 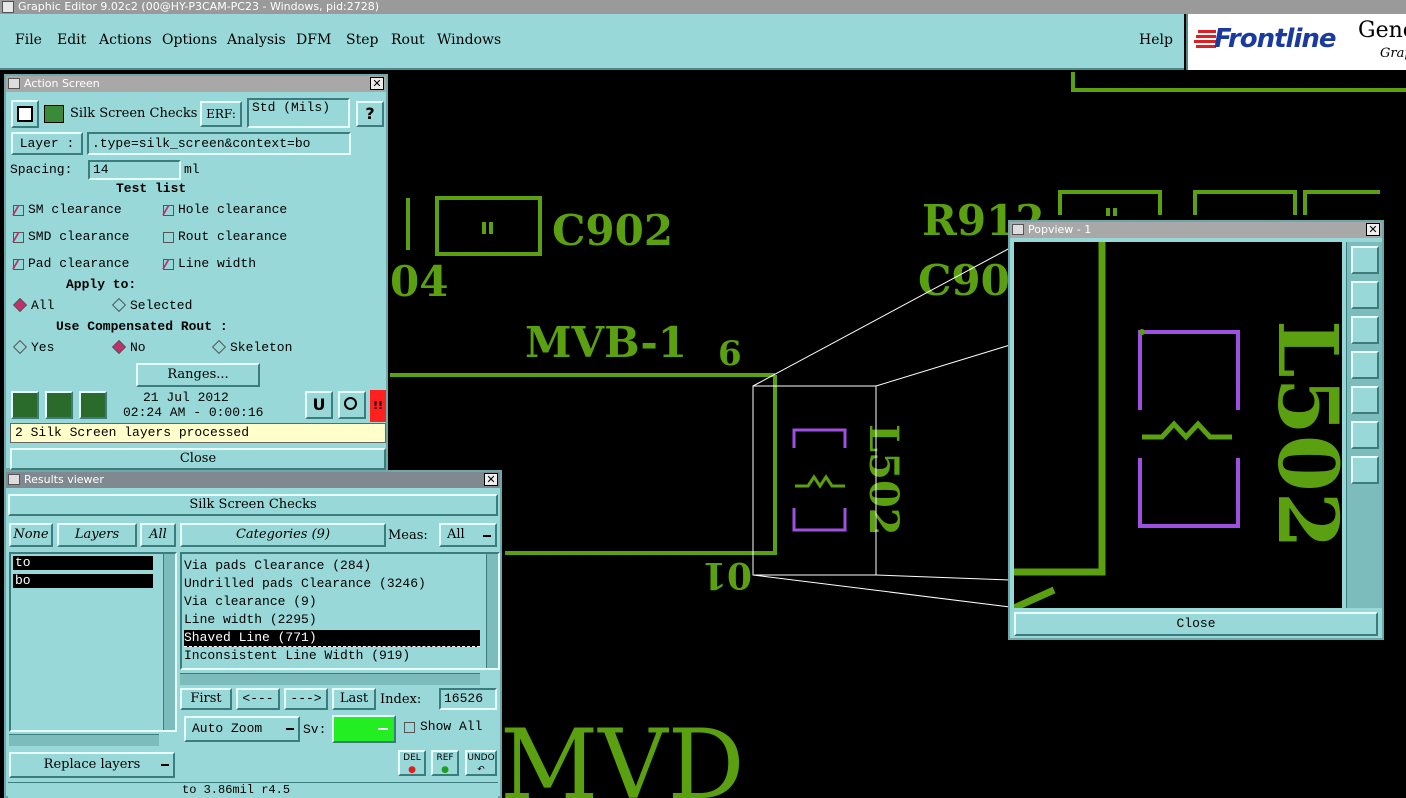 I want to click on logo-line1: Gene, so click(x=1382, y=30).